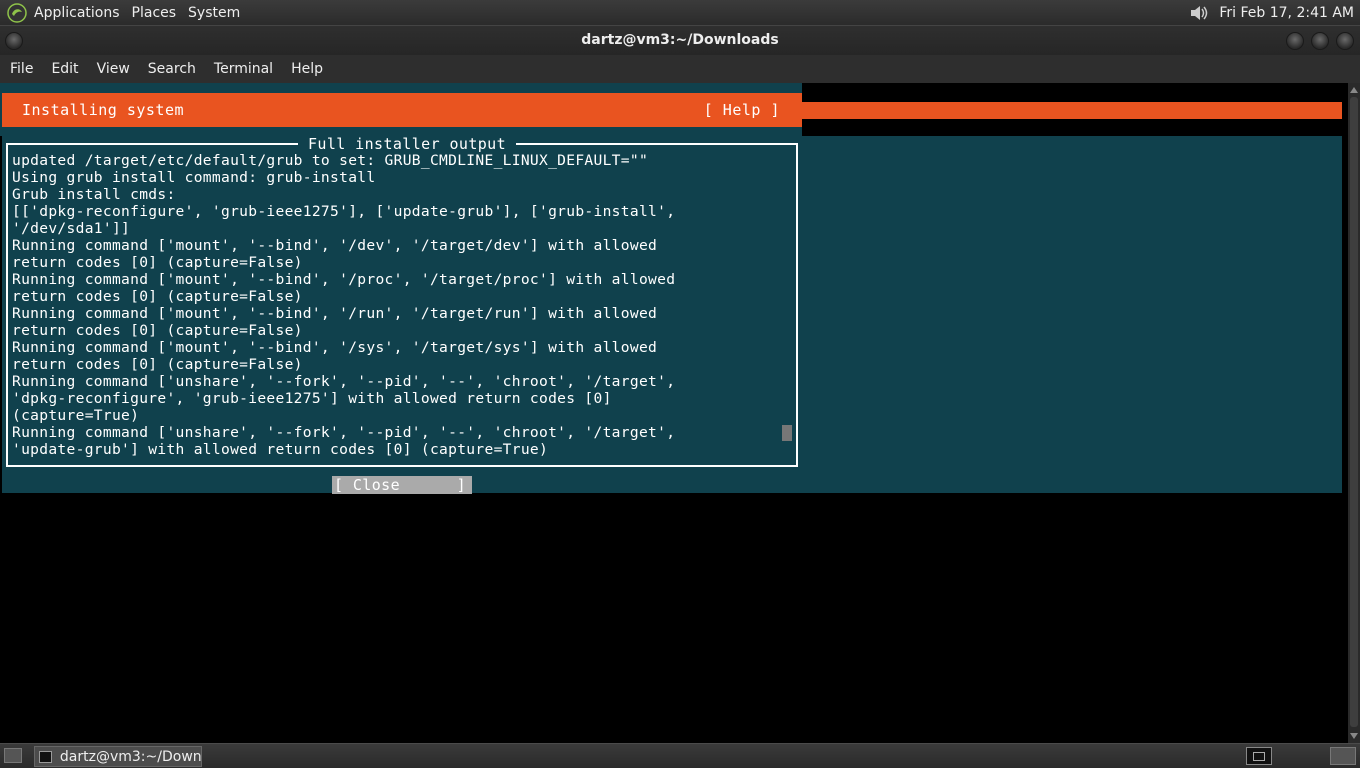 The height and width of the screenshot is (768, 1360). What do you see at coordinates (17, 13) in the screenshot?
I see `distro-logo-icon` at bounding box center [17, 13].